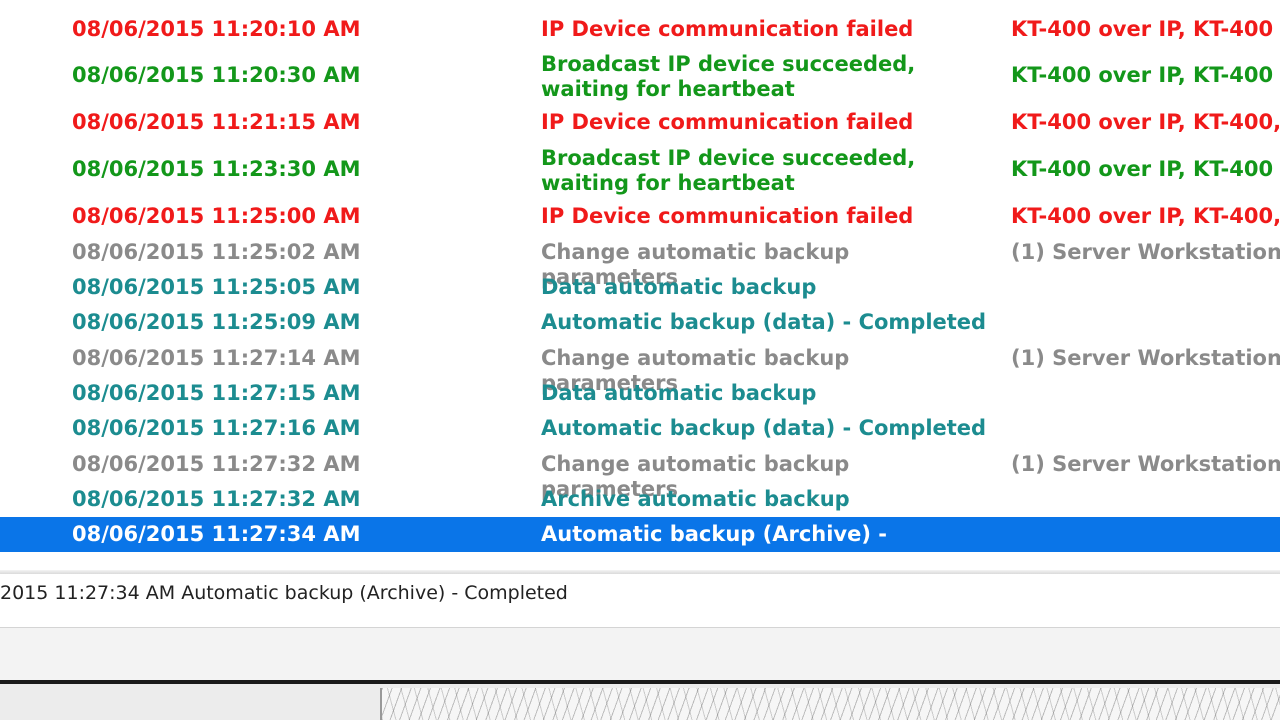 This screenshot has width=1280, height=720. What do you see at coordinates (216, 322) in the screenshot?
I see `event-time: 08/06/2015 11:25:09 AM` at bounding box center [216, 322].